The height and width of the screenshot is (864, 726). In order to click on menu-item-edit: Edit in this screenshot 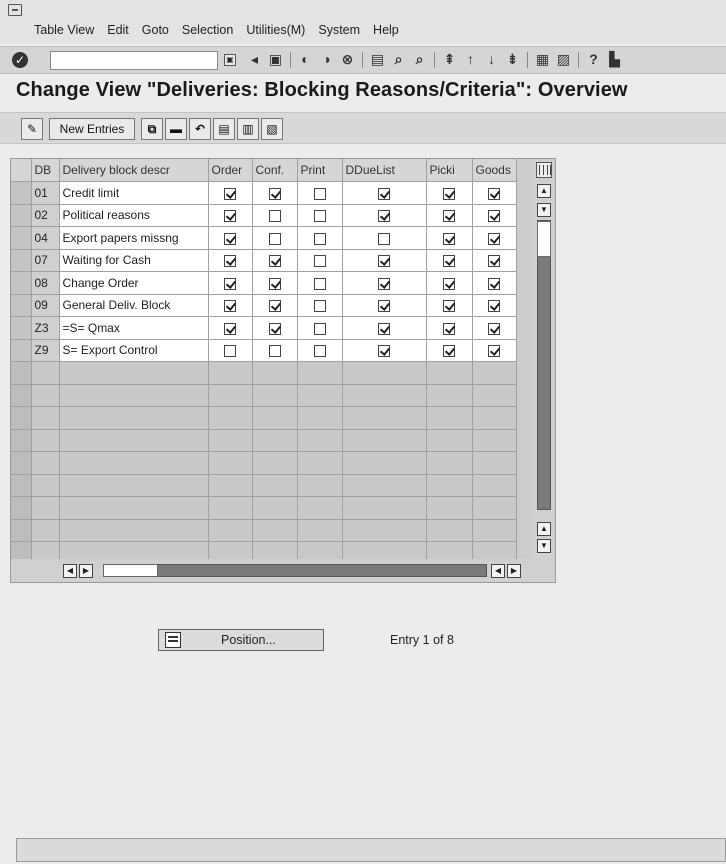, I will do `click(118, 30)`.